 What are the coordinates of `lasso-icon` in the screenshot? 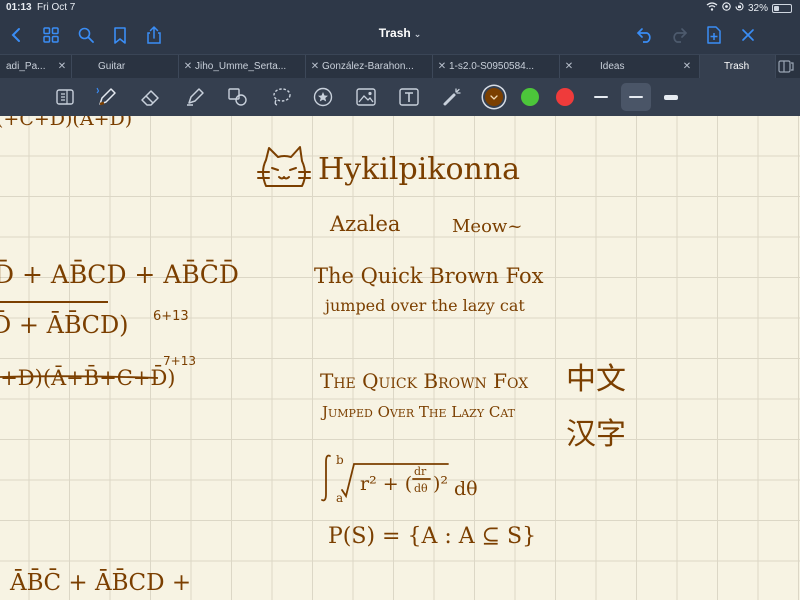 It's located at (281, 97).